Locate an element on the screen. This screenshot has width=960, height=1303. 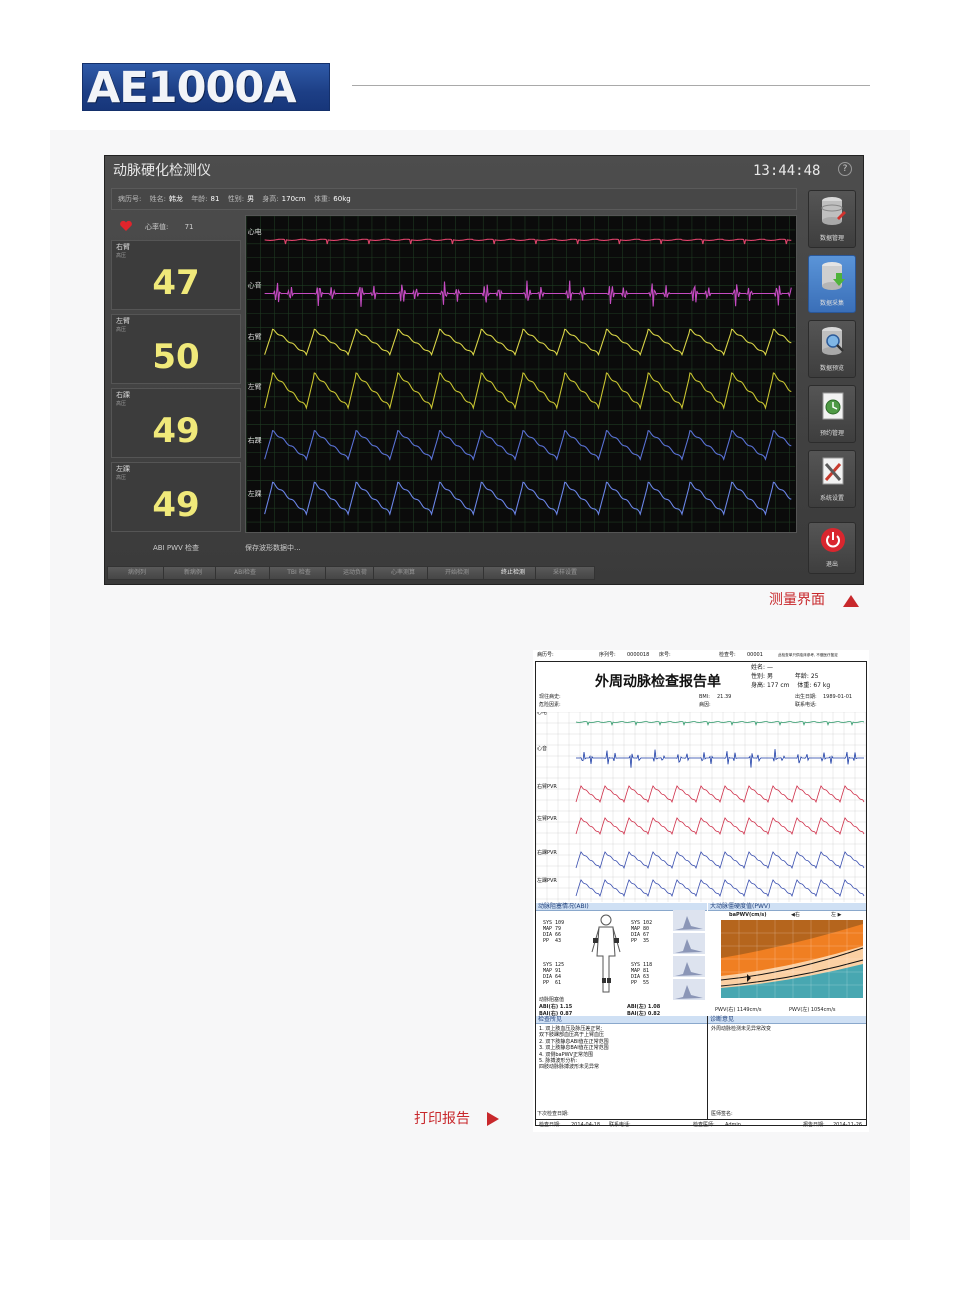
next-check-date: 下次检查日期: is located at coordinates (553, 1114).